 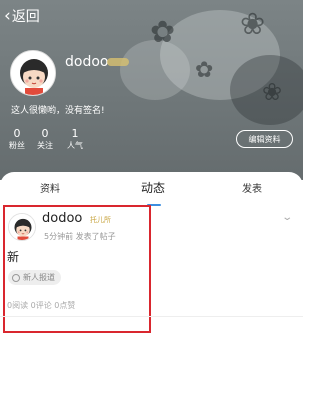 What do you see at coordinates (50, 187) in the screenshot?
I see `tab-profile: 资料` at bounding box center [50, 187].